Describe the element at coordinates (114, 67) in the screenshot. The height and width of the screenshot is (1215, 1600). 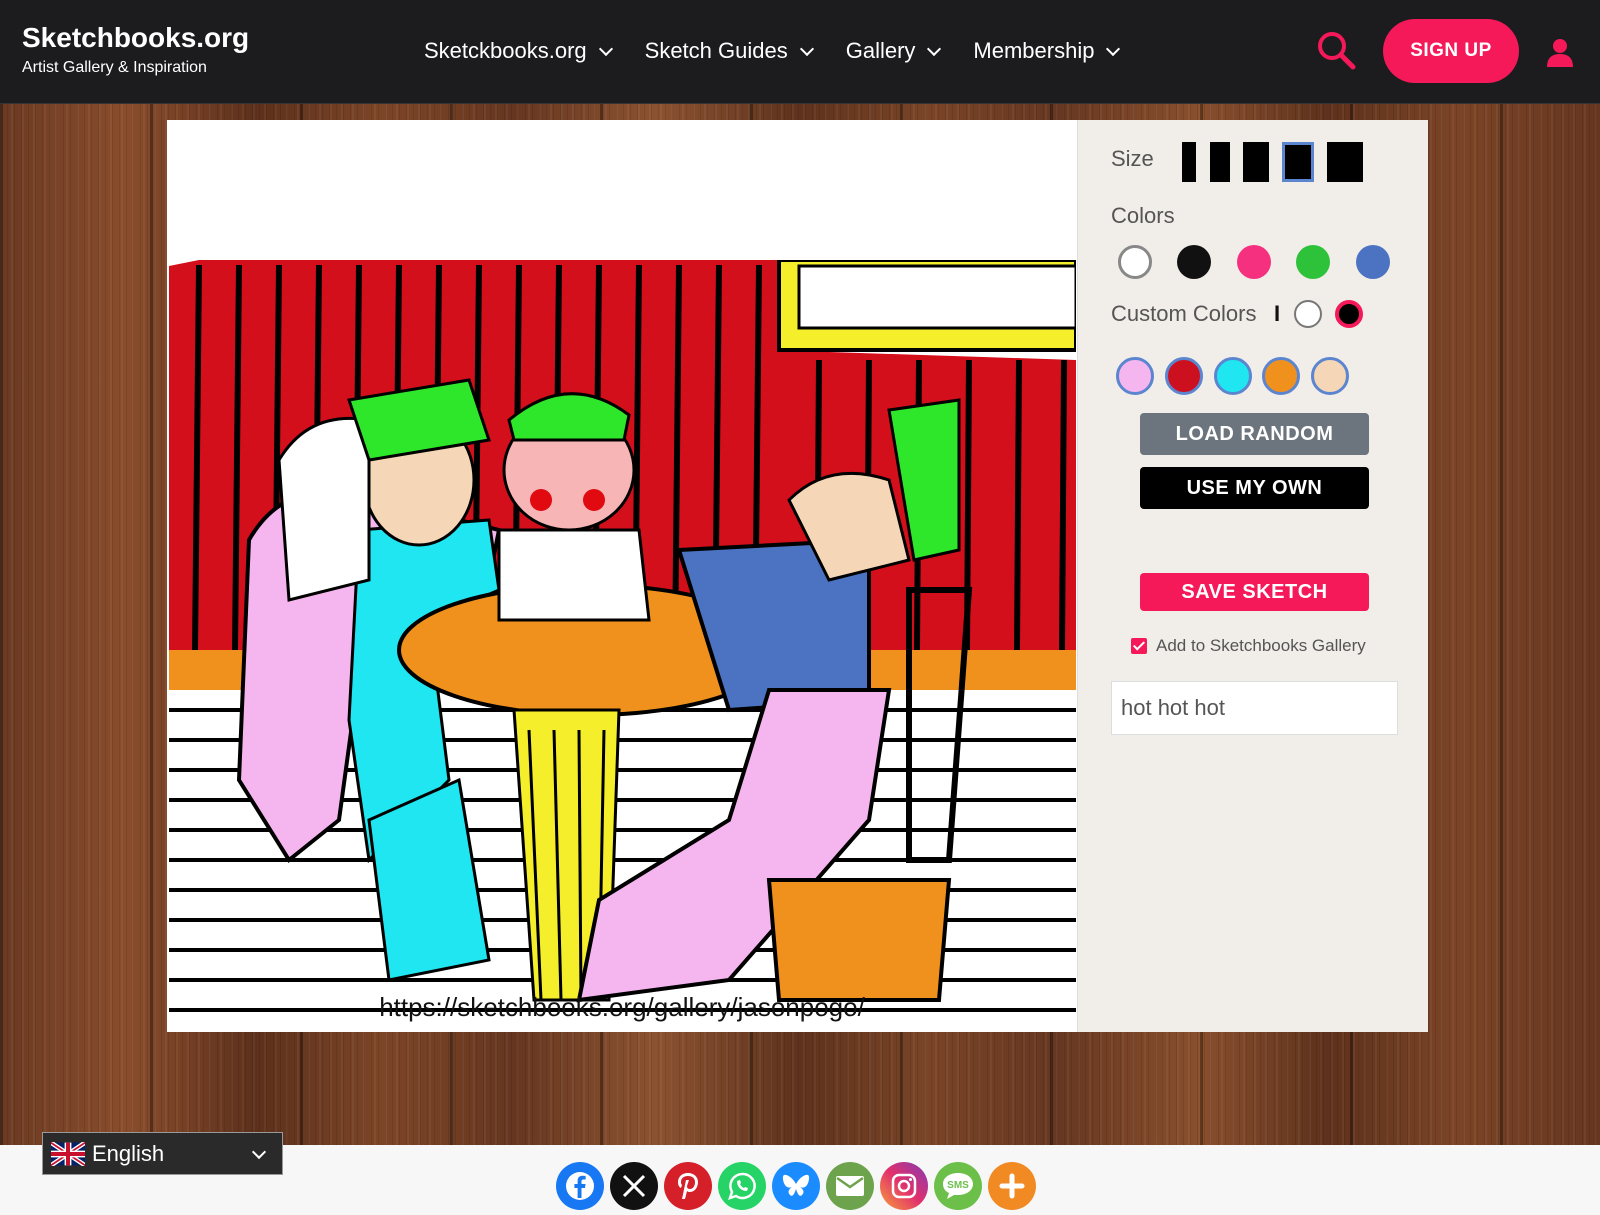
I see `site-logo-subtitle: Artist Gallery & Inspiration` at that location.